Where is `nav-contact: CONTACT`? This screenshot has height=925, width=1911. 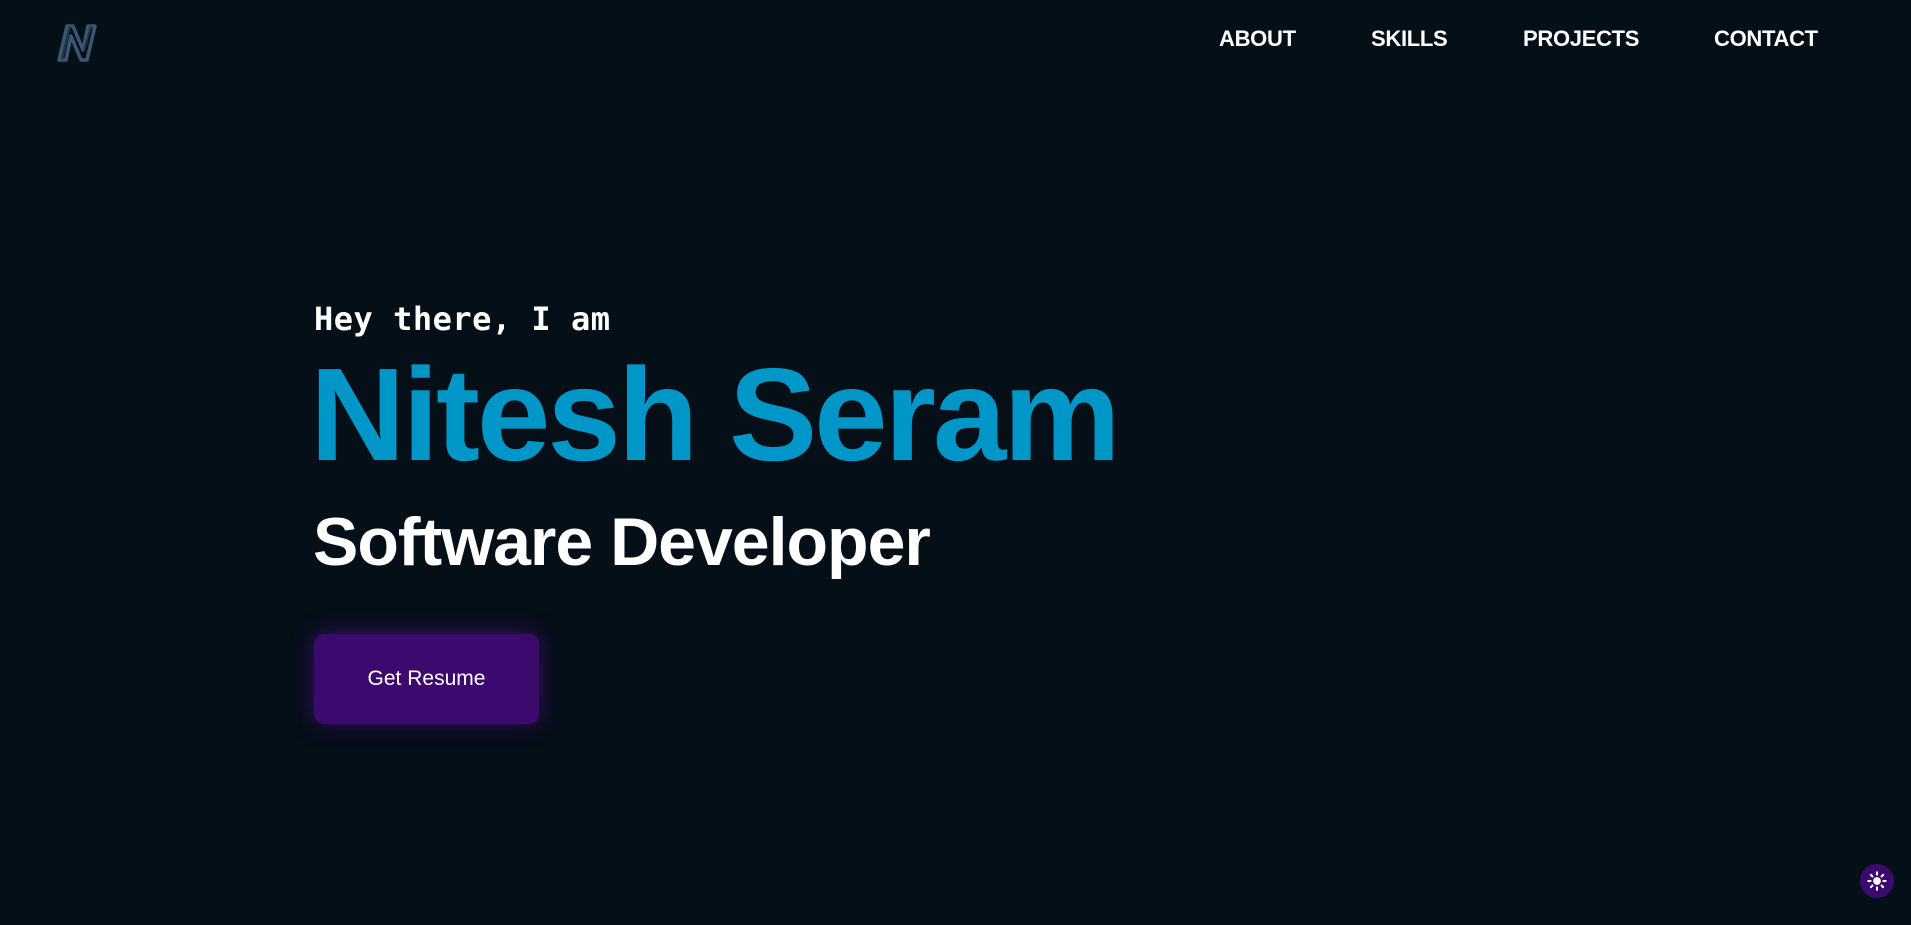
nav-contact: CONTACT is located at coordinates (1766, 39).